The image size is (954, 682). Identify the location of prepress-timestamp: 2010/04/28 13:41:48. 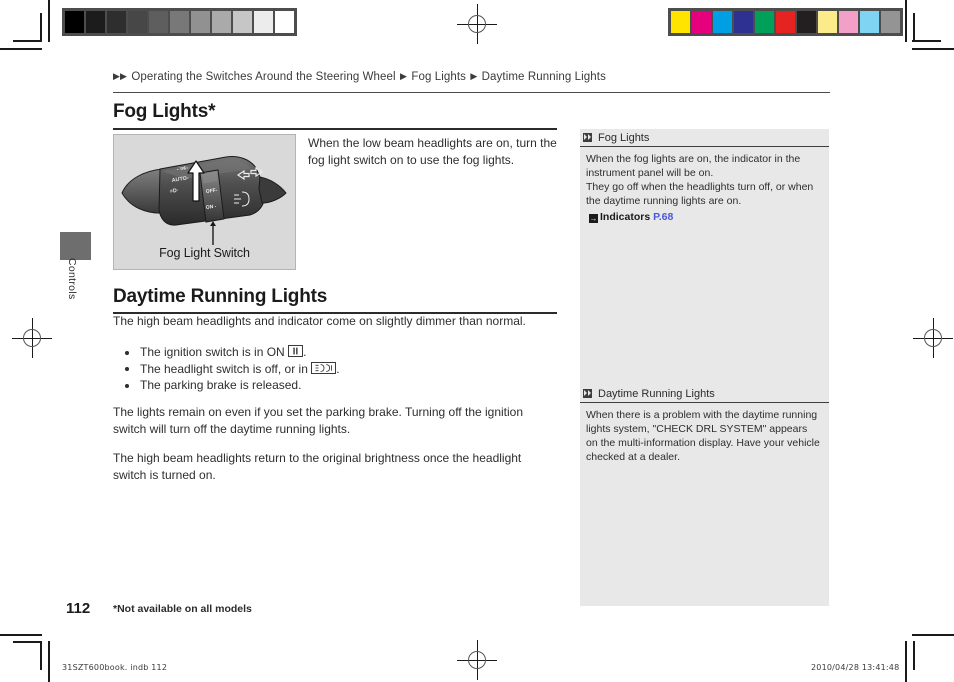
(855, 667).